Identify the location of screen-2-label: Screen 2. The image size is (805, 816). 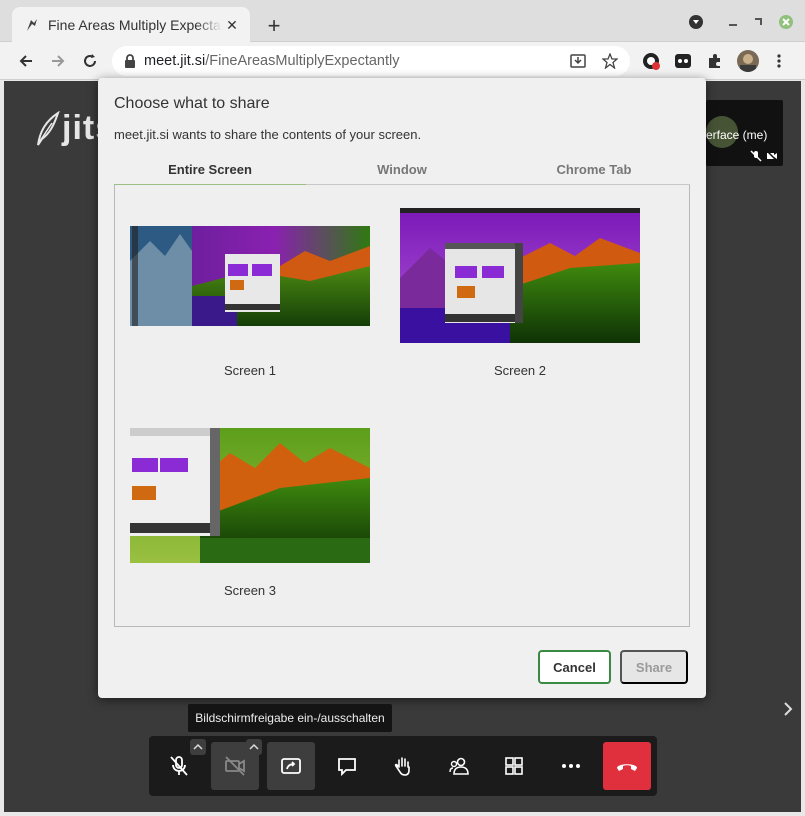
(520, 370).